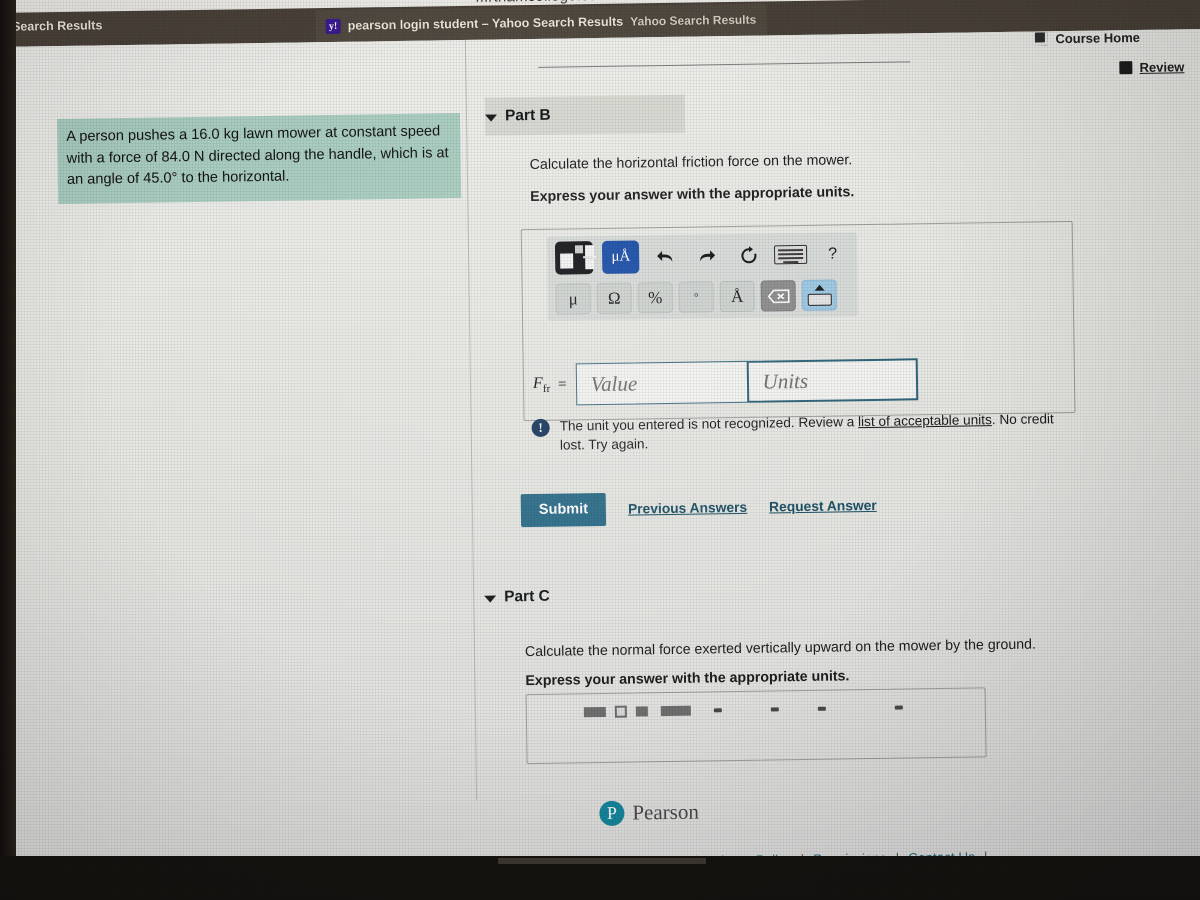  What do you see at coordinates (819, 295) in the screenshot?
I see `keyboard-toggle-key` at bounding box center [819, 295].